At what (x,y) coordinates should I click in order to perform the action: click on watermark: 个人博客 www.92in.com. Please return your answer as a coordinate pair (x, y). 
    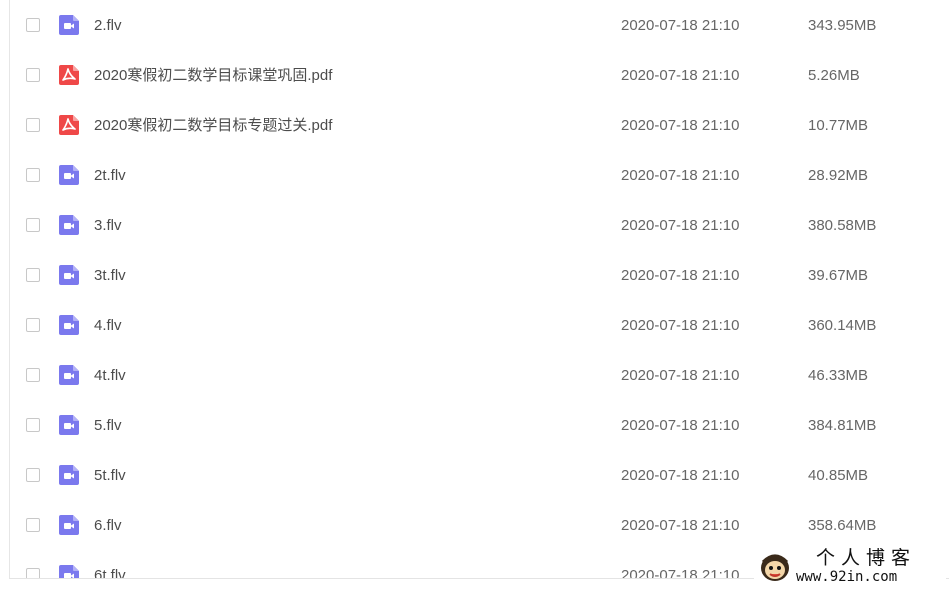
    Looking at the image, I should click on (850, 566).